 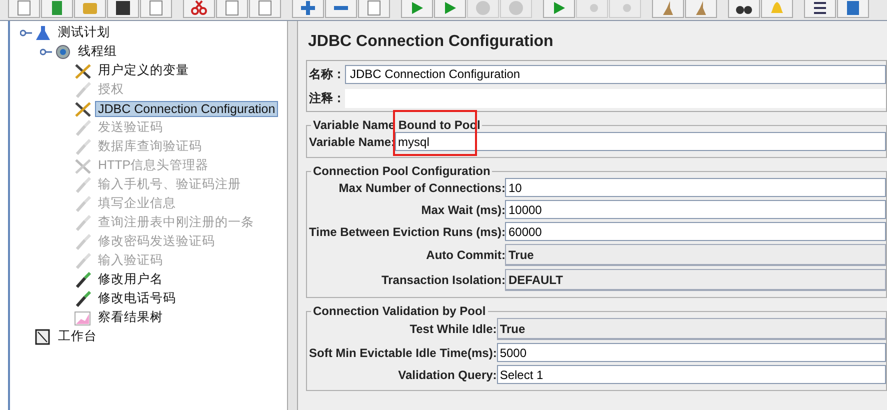 I want to click on doc-icon, so click(x=24, y=8).